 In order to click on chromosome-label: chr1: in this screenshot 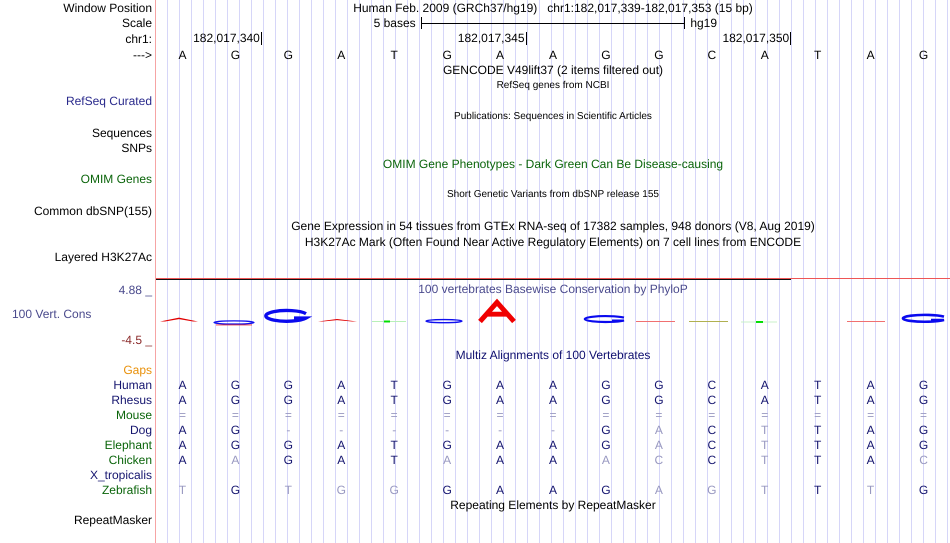, I will do `click(138, 39)`.